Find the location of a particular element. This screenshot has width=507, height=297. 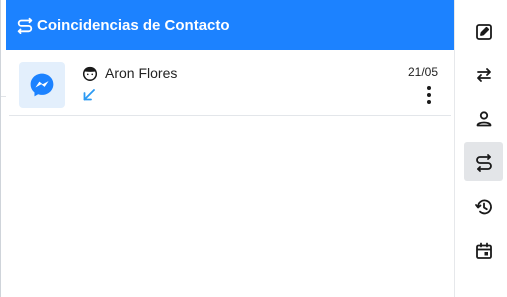

history-button is located at coordinates (483, 206).